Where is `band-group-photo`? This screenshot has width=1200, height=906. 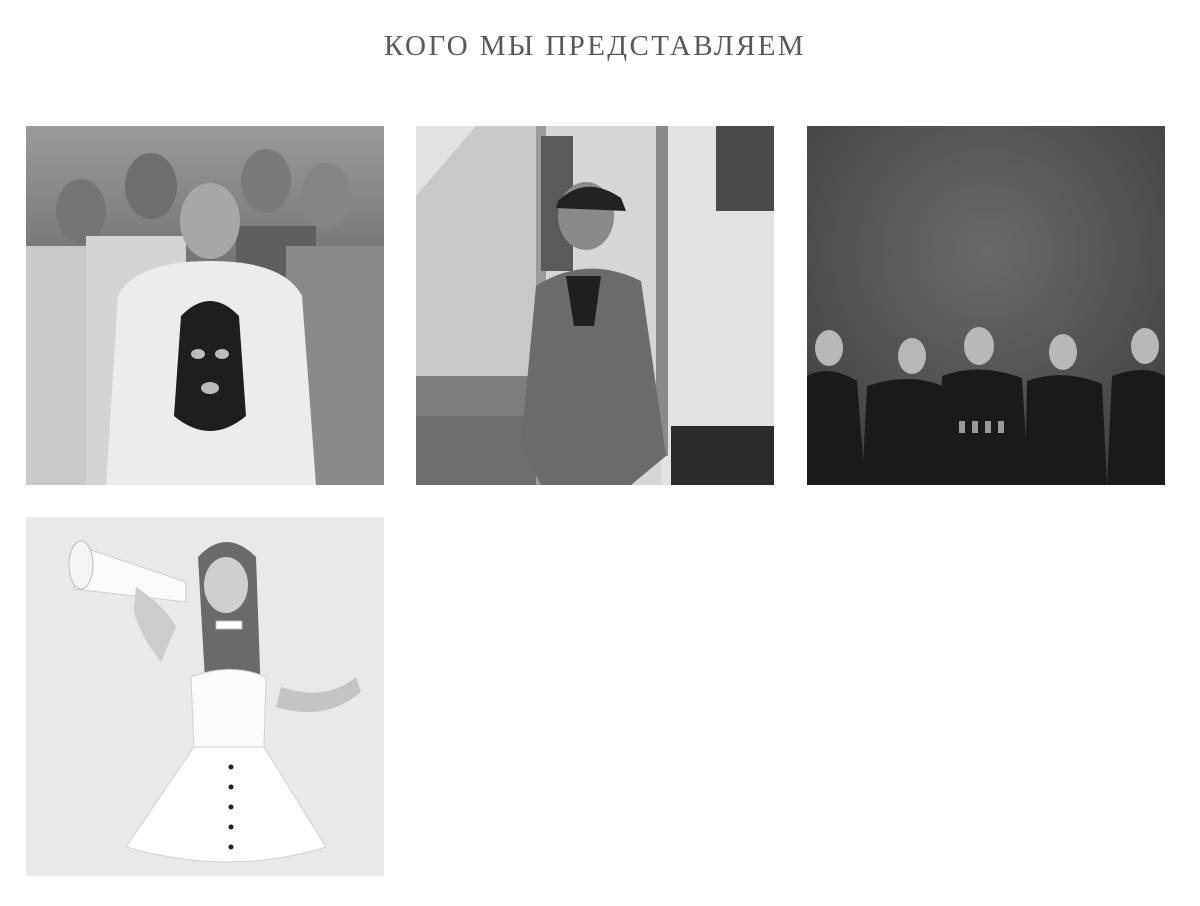
band-group-photo is located at coordinates (205, 305).